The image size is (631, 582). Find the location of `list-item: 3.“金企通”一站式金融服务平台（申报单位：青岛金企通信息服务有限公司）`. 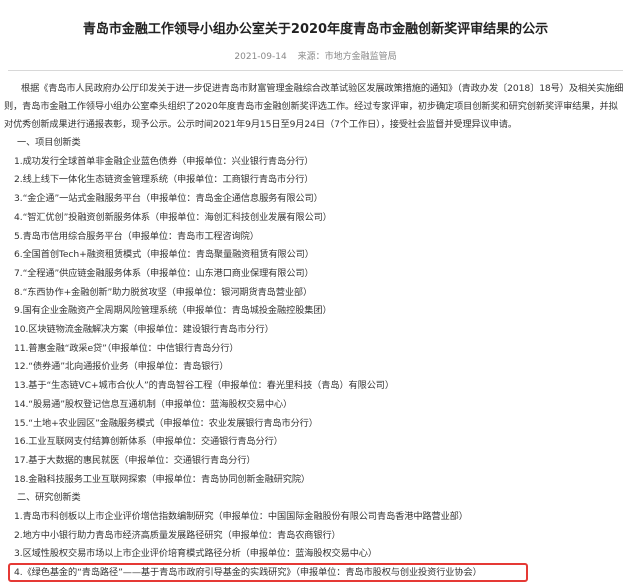

list-item: 3.“金企通”一站式金融服务平台（申报单位：青岛金企通信息服务有限公司） is located at coordinates (168, 199).